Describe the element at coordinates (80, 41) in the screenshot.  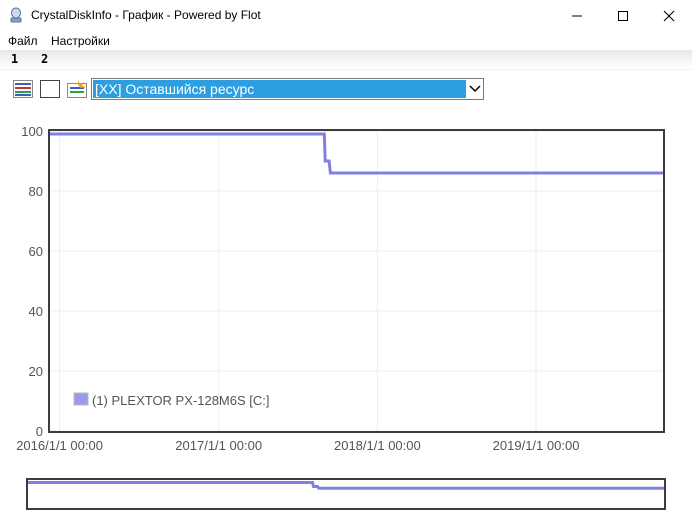
I see `menu-settings: Настройки` at that location.